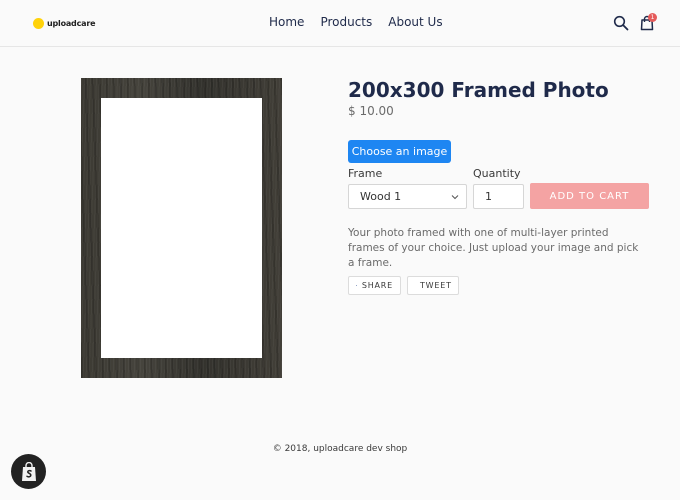  I want to click on logo-dot-icon, so click(38, 23).